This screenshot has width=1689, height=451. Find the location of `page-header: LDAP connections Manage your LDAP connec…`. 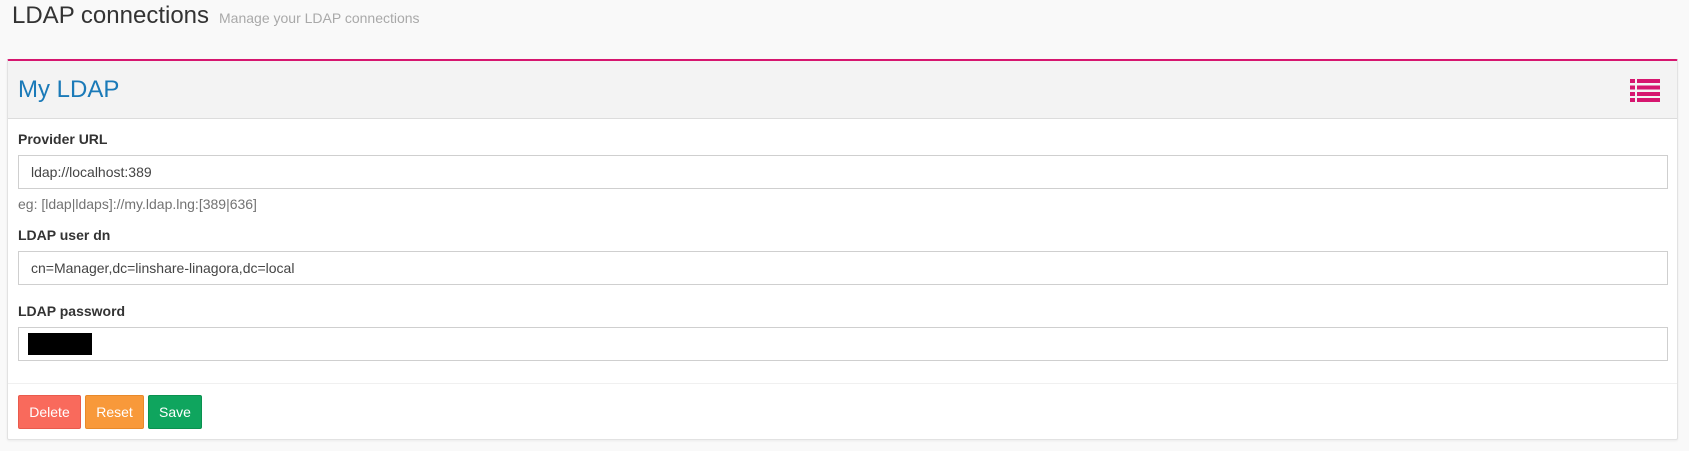

page-header: LDAP connections Manage your LDAP connec… is located at coordinates (216, 20).